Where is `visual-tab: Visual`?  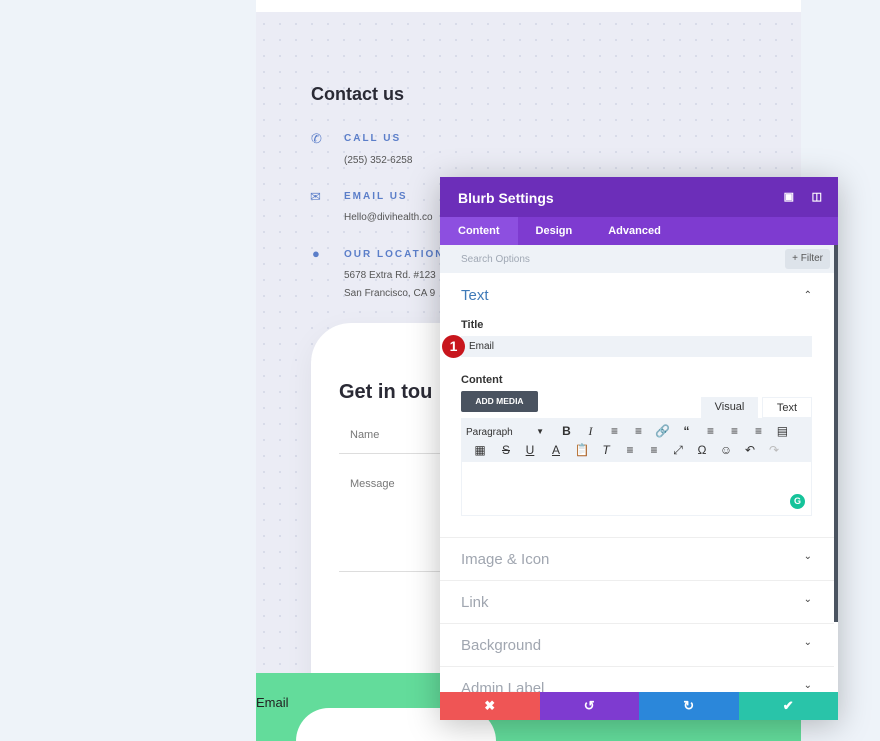 visual-tab: Visual is located at coordinates (729, 407).